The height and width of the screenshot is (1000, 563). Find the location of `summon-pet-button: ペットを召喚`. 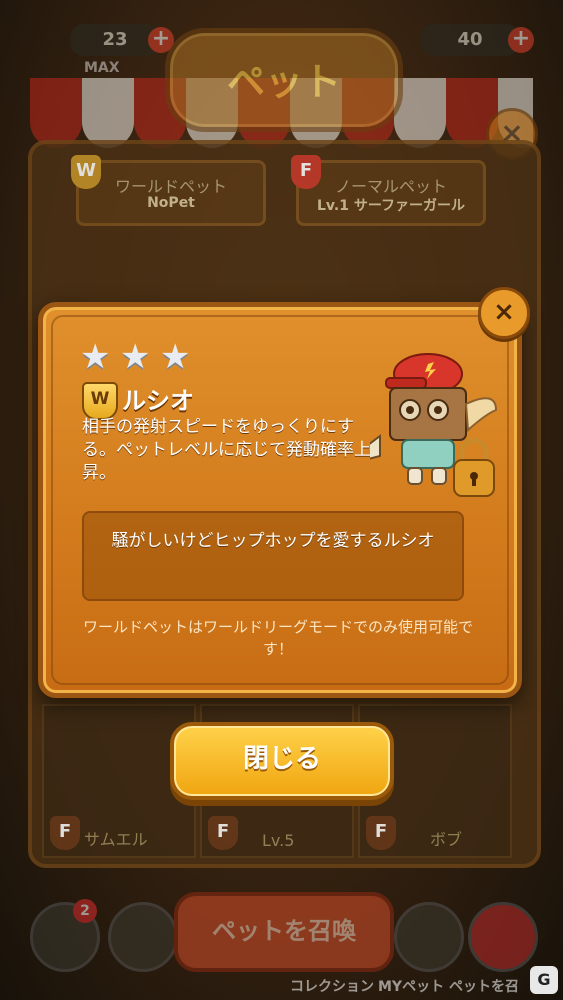

summon-pet-button: ペットを召喚 is located at coordinates (284, 932).